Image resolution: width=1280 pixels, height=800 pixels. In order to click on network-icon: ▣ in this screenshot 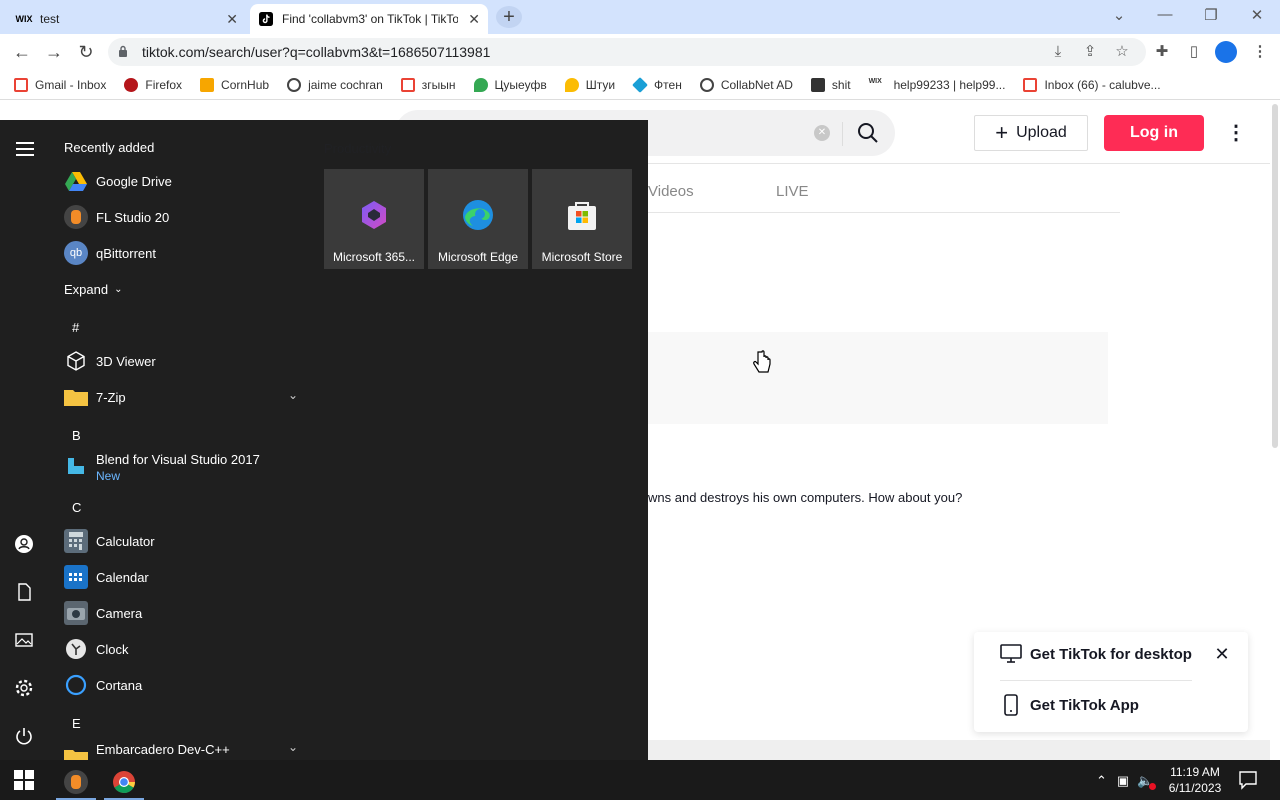, I will do `click(1123, 781)`.